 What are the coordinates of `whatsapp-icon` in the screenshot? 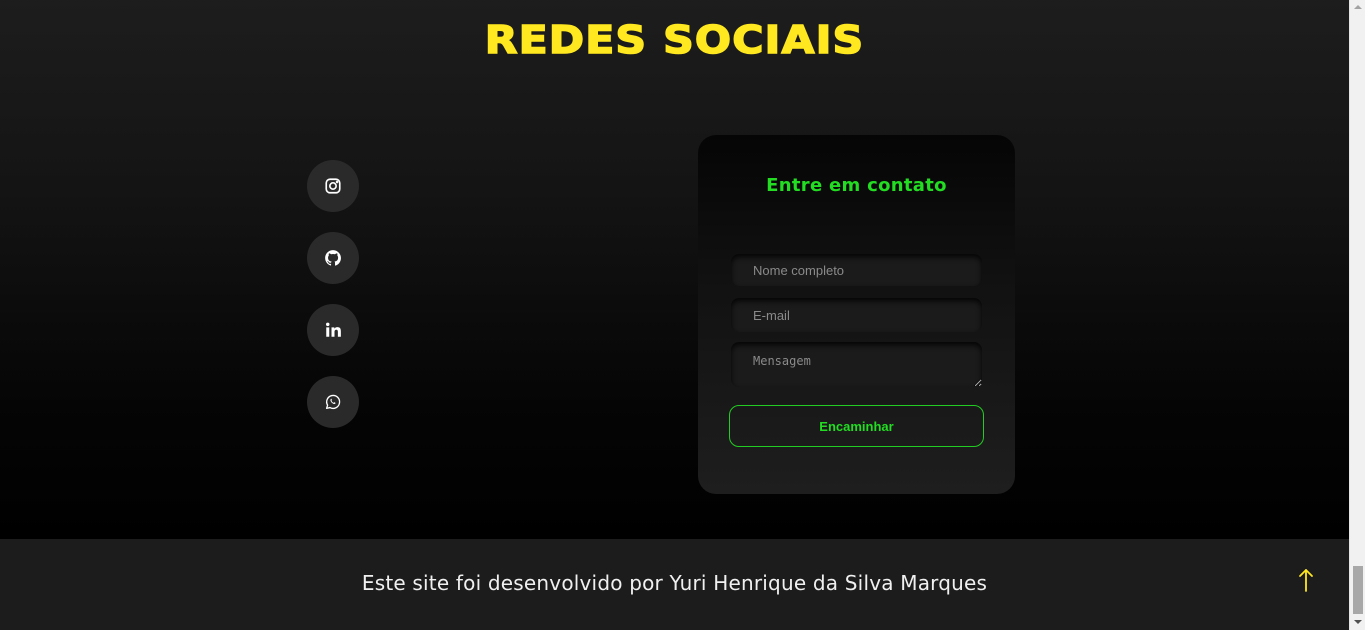 It's located at (333, 402).